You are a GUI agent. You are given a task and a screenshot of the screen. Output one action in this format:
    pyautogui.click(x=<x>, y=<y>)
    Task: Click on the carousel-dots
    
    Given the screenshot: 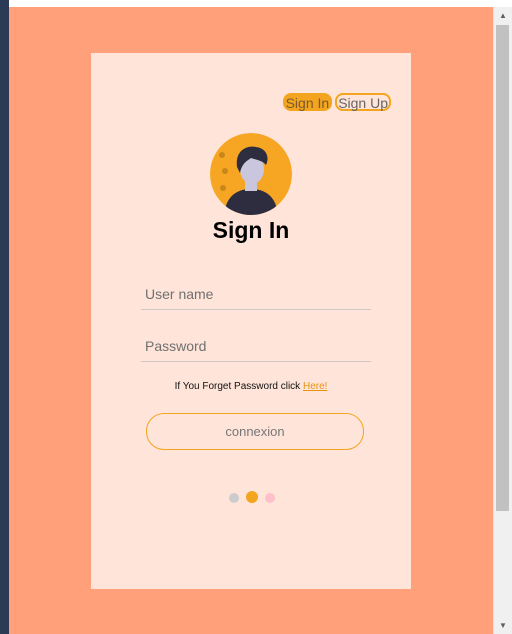 What is the action you would take?
    pyautogui.click(x=252, y=496)
    